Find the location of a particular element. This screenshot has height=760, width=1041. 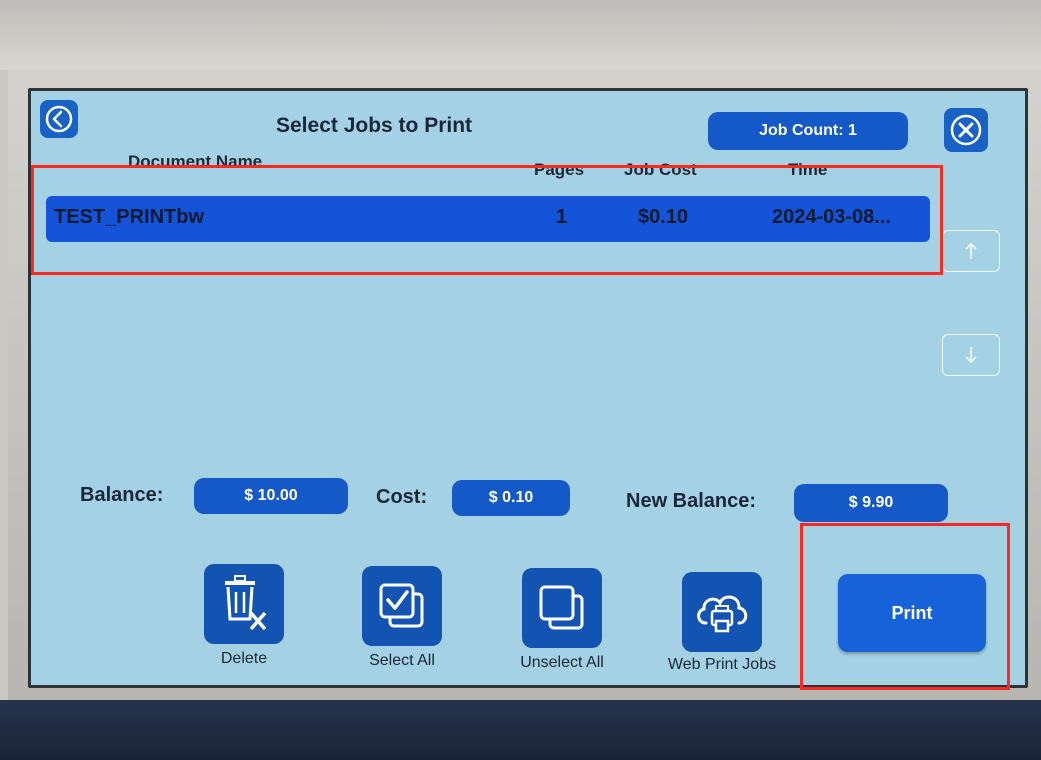

device-base is located at coordinates (520, 730).